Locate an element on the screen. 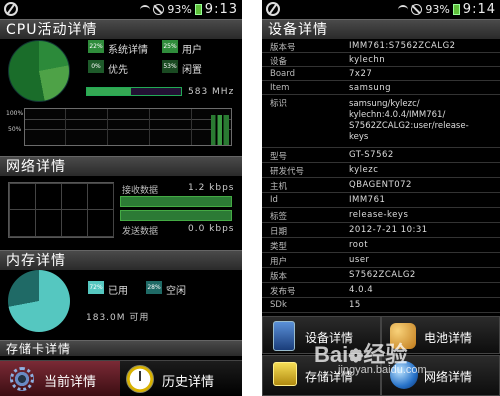 The width and height of the screenshot is (500, 396). info-row: Board 7x27 is located at coordinates (381, 74).